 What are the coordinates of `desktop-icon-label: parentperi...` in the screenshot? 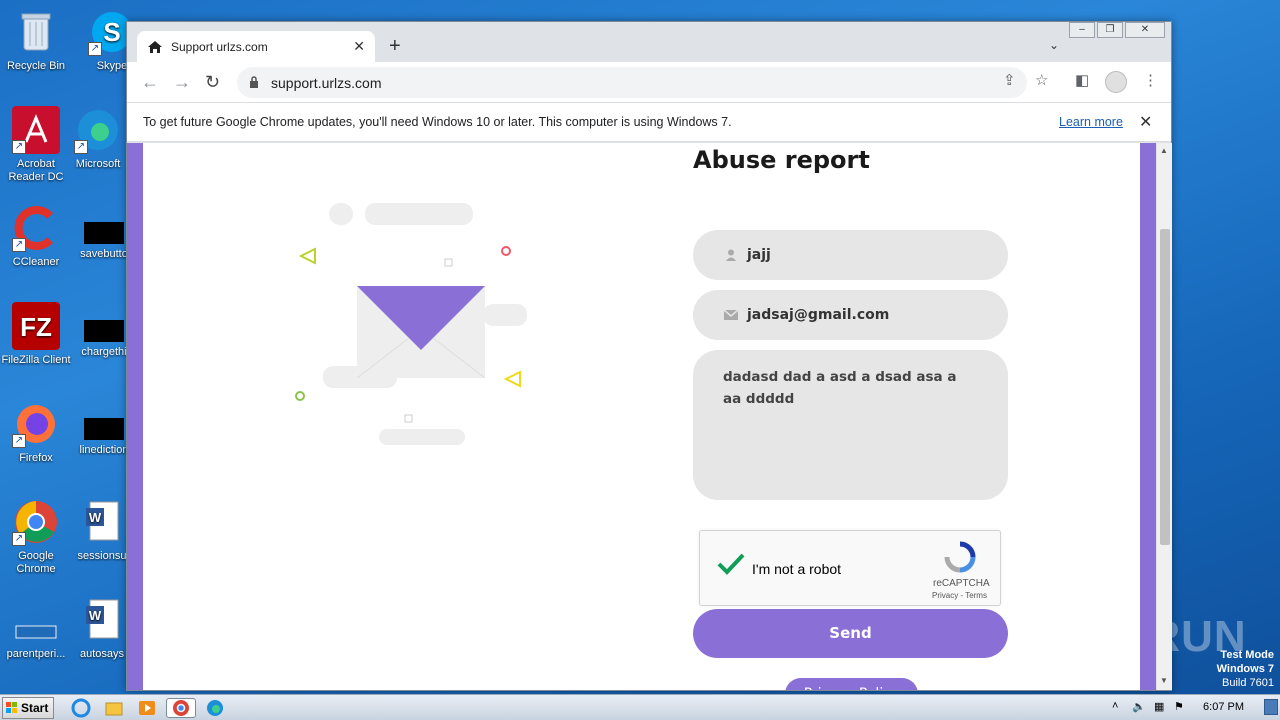 It's located at (36, 654).